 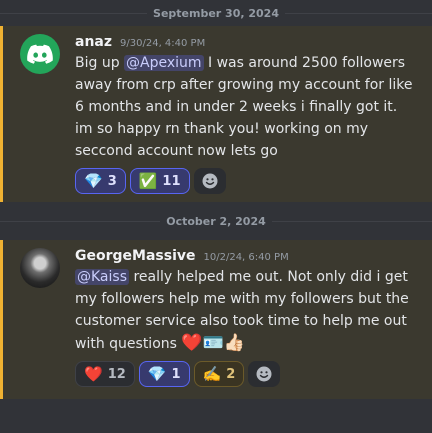 What do you see at coordinates (159, 181) in the screenshot?
I see `reaction-check-mark: ✅ 11` at bounding box center [159, 181].